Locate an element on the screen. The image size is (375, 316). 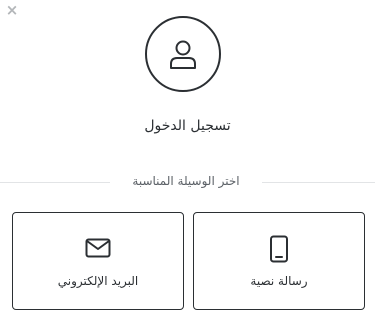
mobile-phone-icon is located at coordinates (279, 249).